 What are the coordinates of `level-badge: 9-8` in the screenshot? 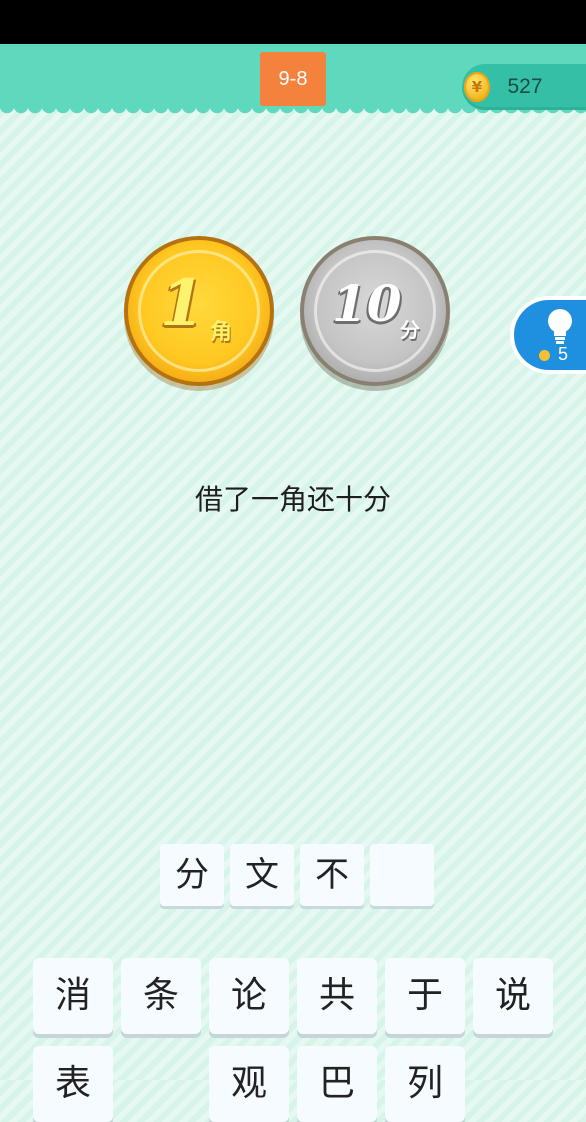 It's located at (293, 79).